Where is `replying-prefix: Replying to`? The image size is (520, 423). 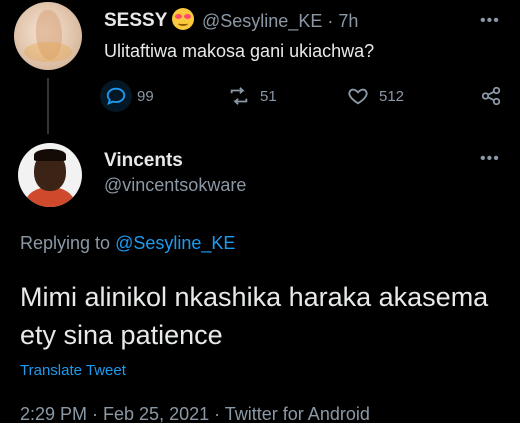 replying-prefix: Replying to is located at coordinates (68, 243).